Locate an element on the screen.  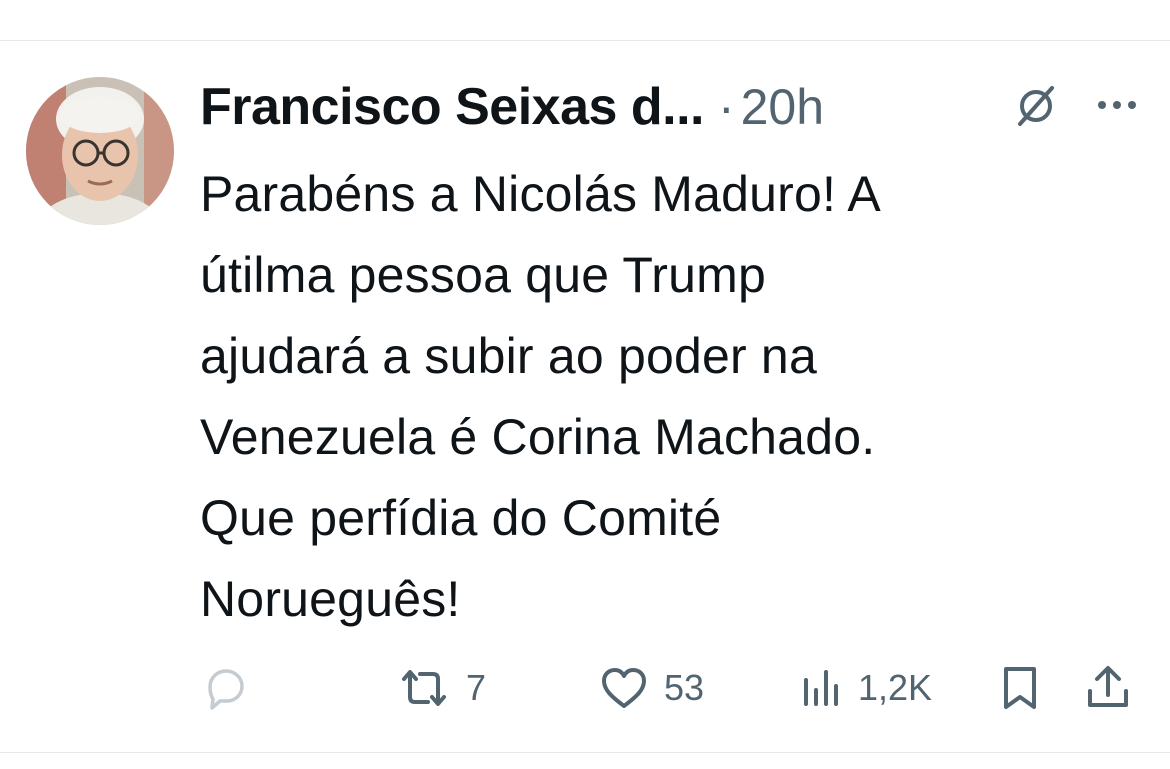
bookmark-button is located at coordinates (1020, 688).